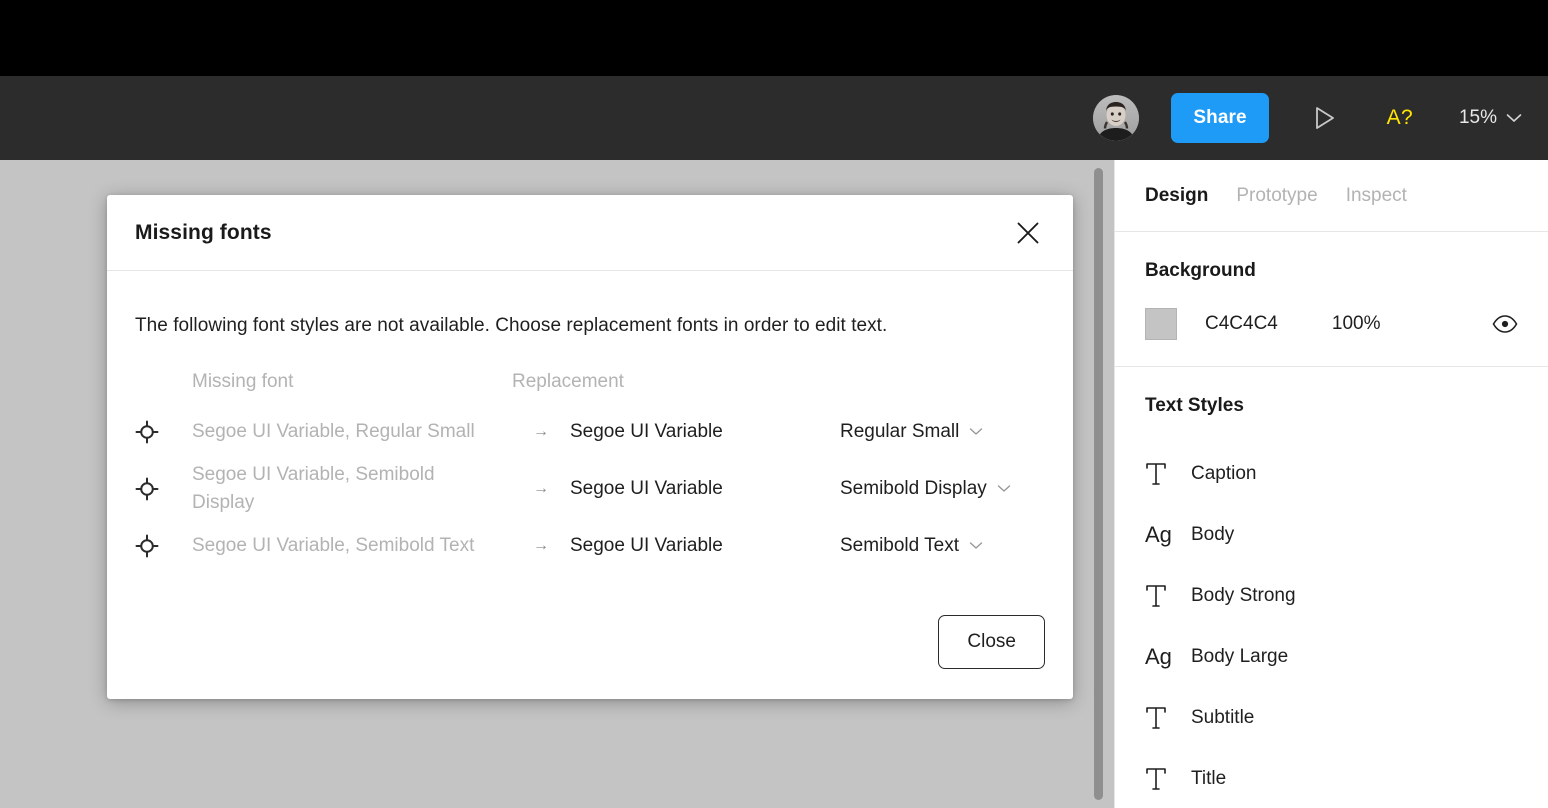  What do you see at coordinates (1176, 196) in the screenshot?
I see `tab-design: Design` at bounding box center [1176, 196].